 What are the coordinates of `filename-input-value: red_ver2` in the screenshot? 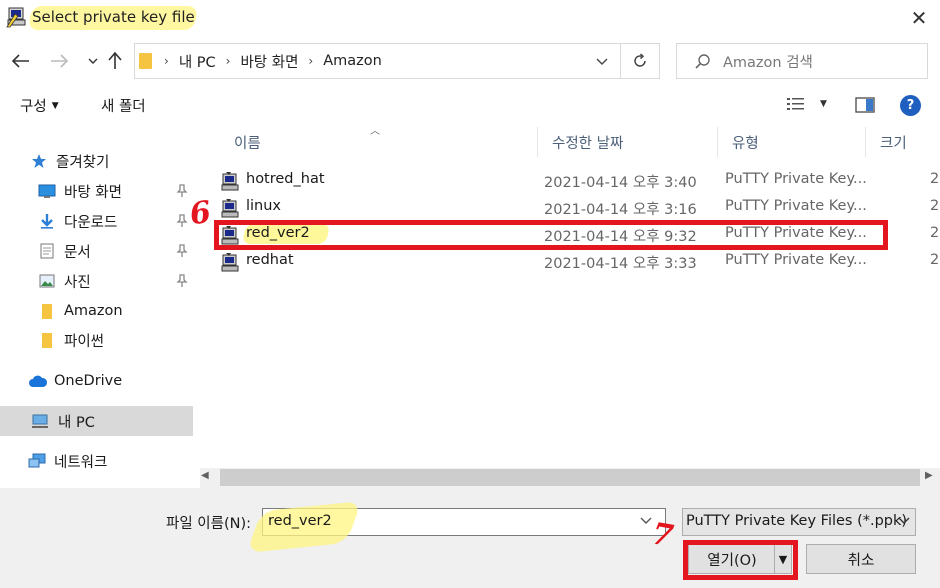 It's located at (300, 521).